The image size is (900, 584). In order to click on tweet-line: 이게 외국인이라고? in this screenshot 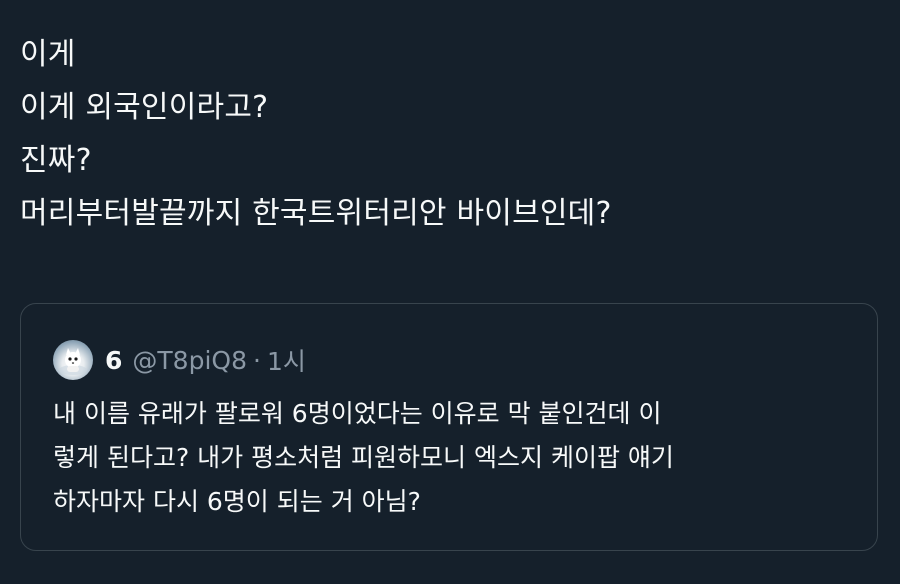, I will do `click(144, 107)`.